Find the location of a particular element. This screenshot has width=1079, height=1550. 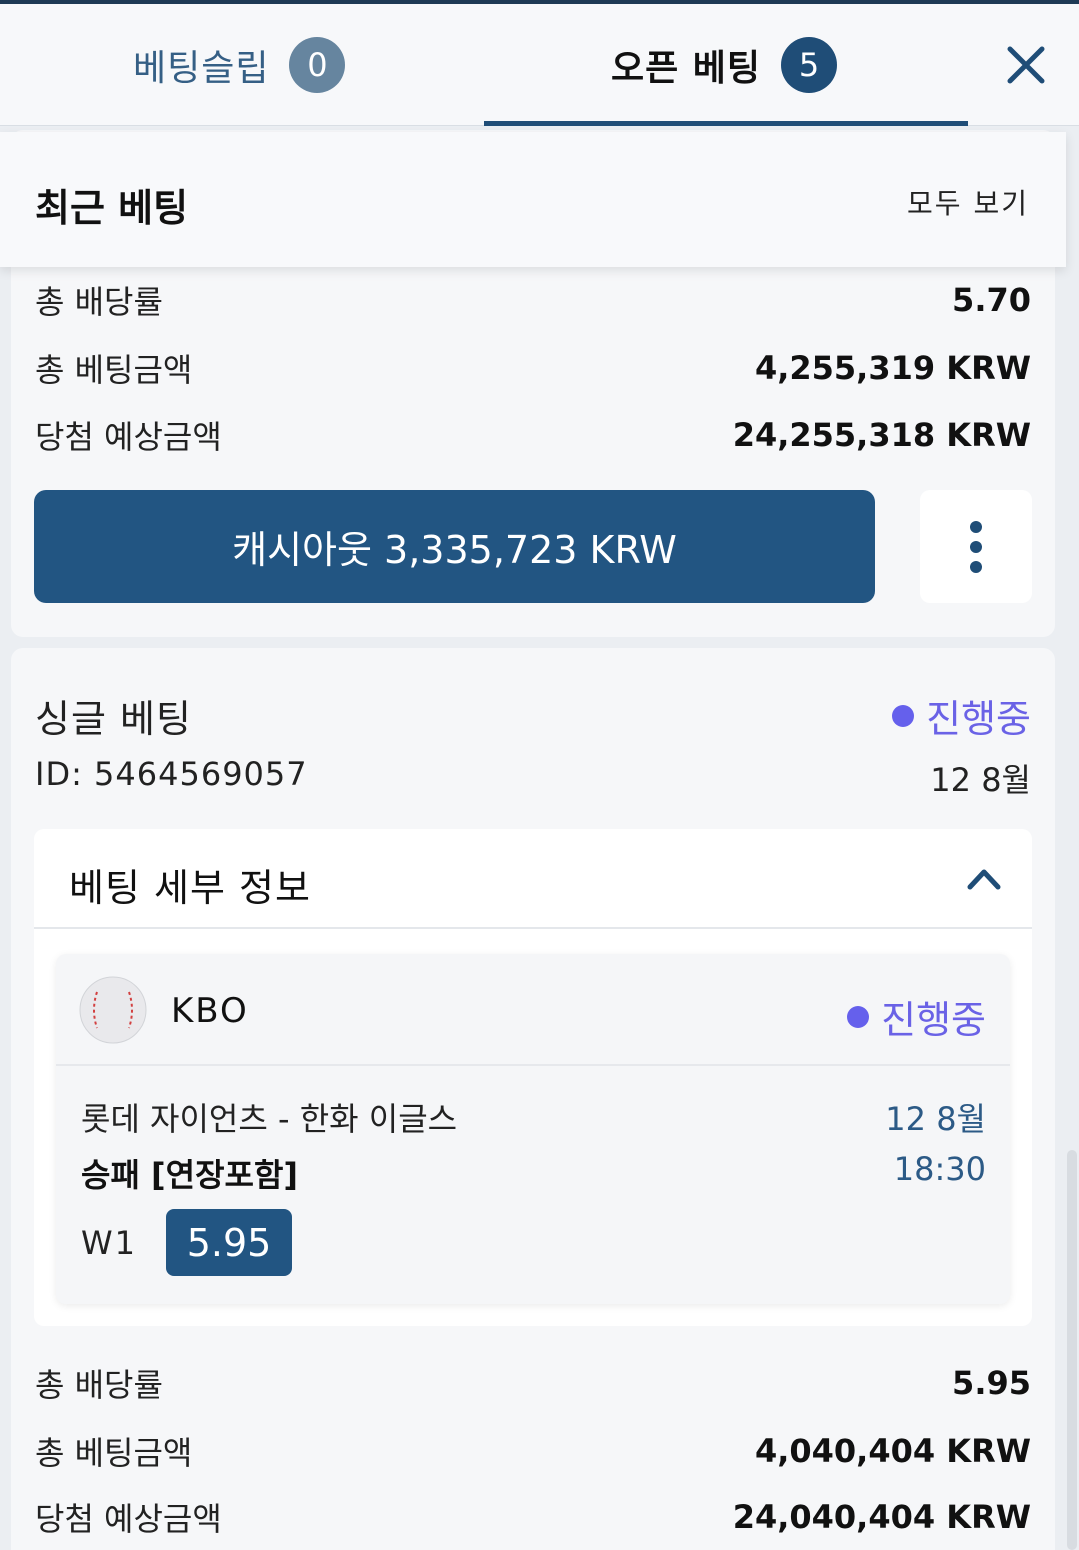

stake-value: 4,040,404 KRW is located at coordinates (892, 1451).